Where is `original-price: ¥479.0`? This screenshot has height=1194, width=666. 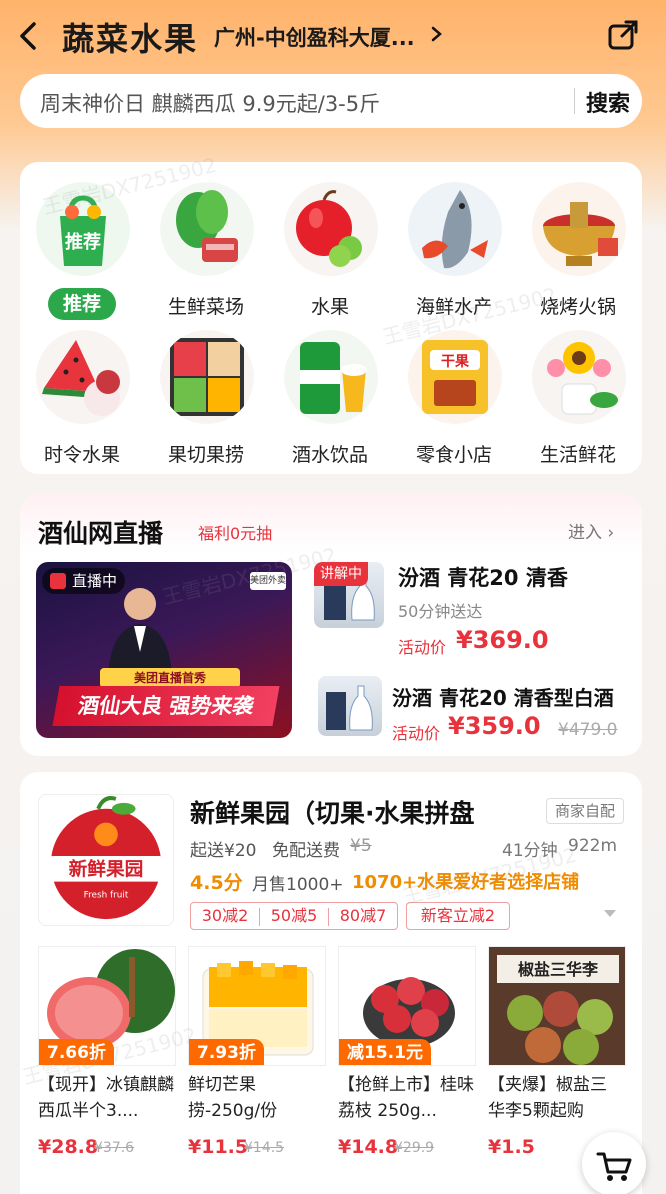
original-price: ¥479.0 is located at coordinates (588, 730).